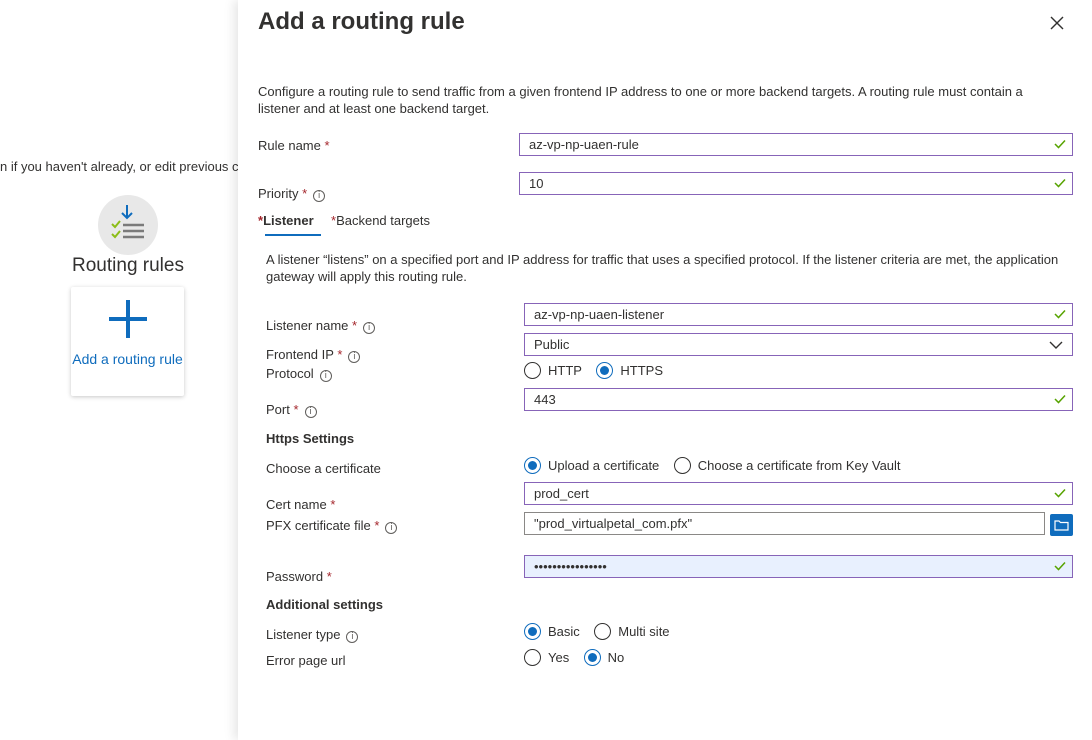 The image size is (1092, 740). I want to click on password-value: ••••••••••••••••, so click(570, 566).